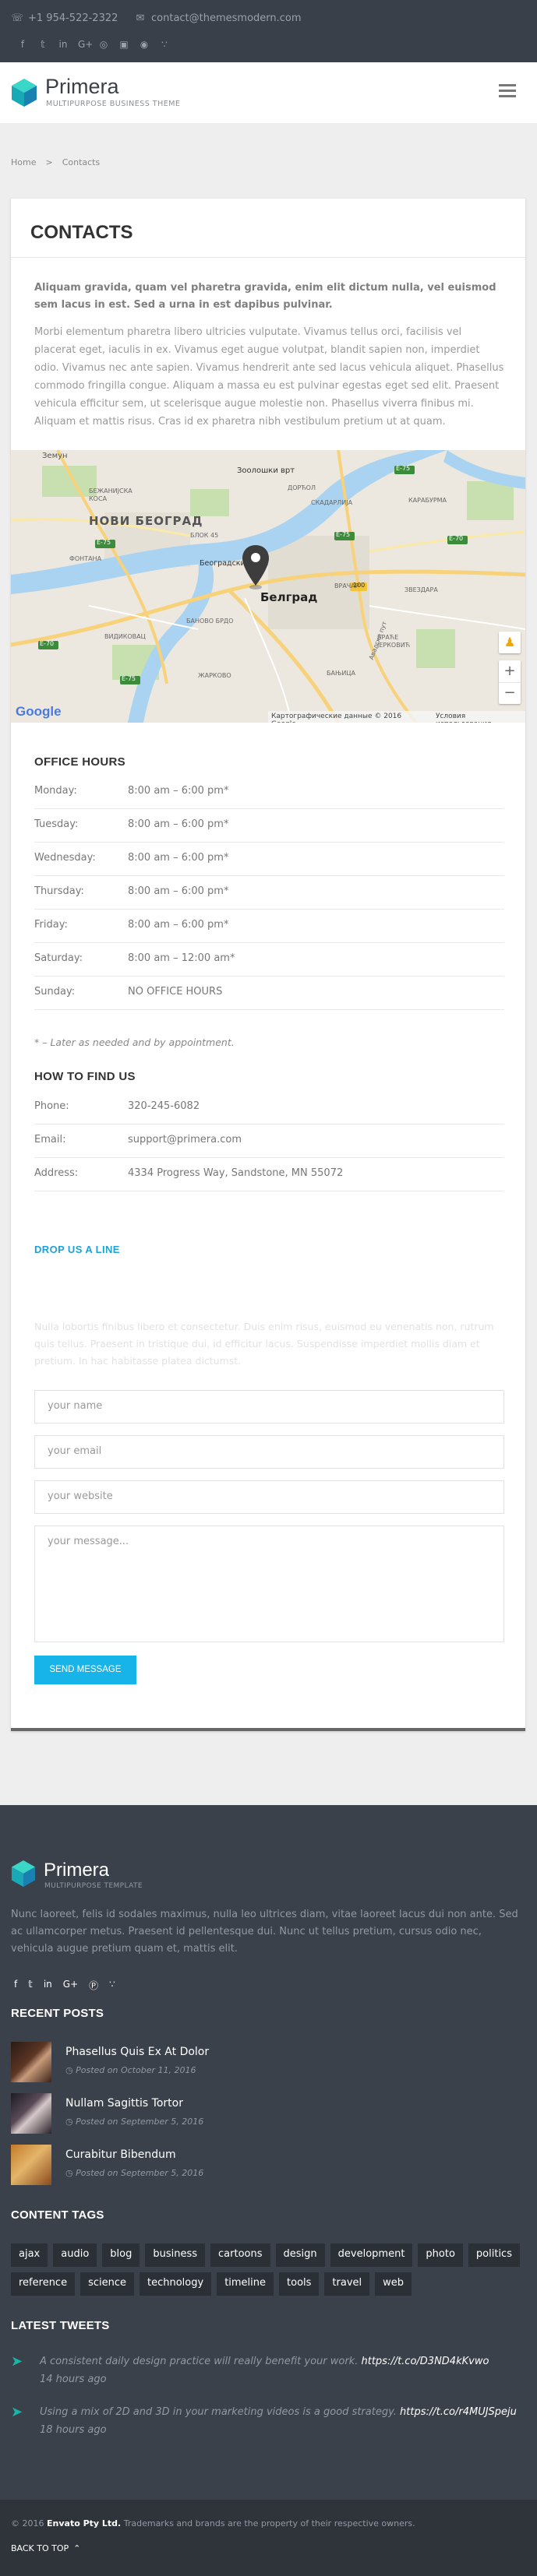  What do you see at coordinates (302, 487) in the screenshot?
I see `map-label-dorcol: ДОРЋОЛ` at bounding box center [302, 487].